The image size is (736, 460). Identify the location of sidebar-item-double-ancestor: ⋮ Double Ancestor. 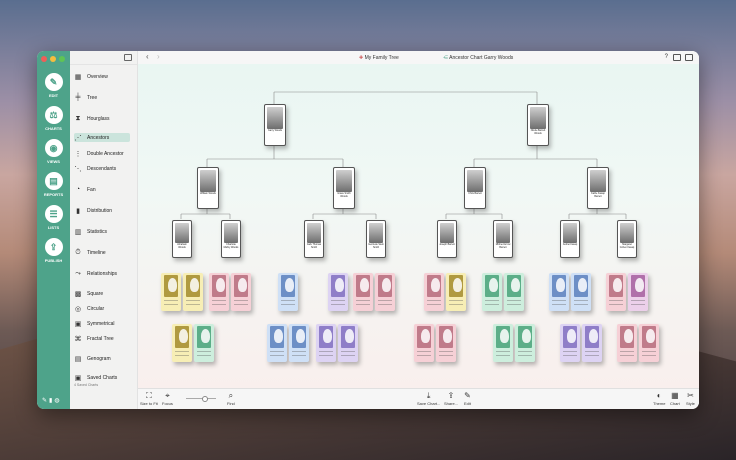
(102, 153).